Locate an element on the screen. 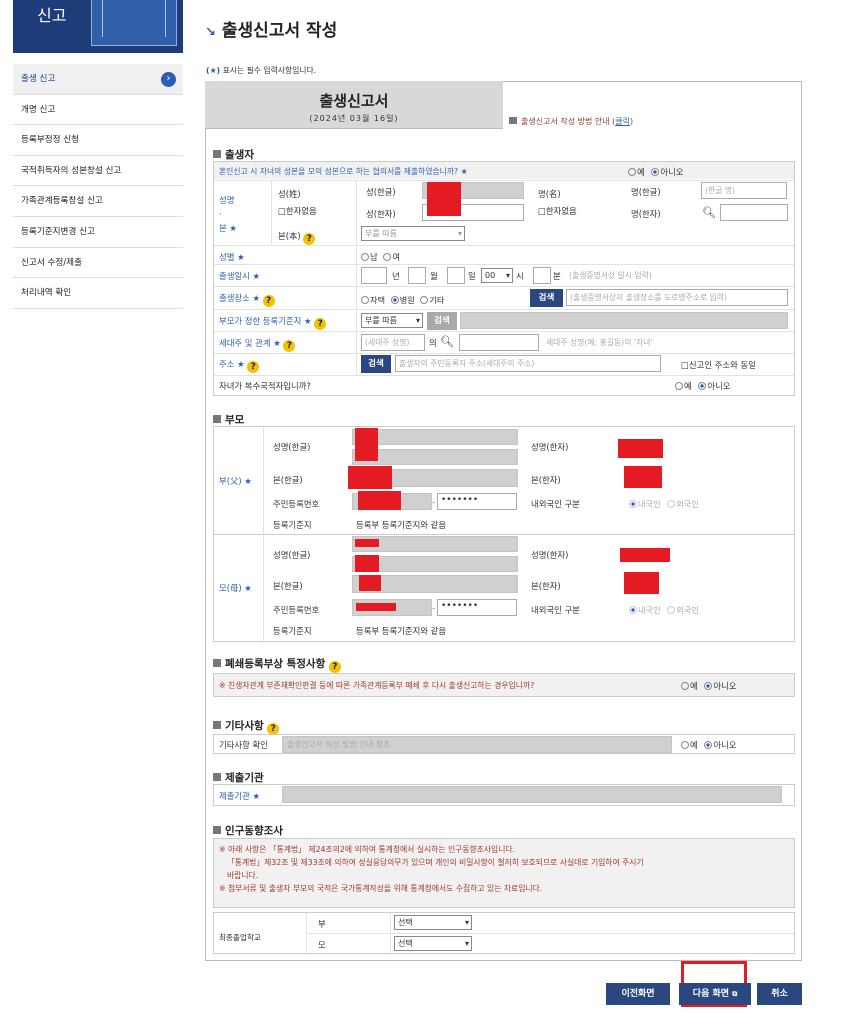 Image resolution: width=866 pixels, height=1024 pixels. regbase-select: 부를 따름 is located at coordinates (392, 320).